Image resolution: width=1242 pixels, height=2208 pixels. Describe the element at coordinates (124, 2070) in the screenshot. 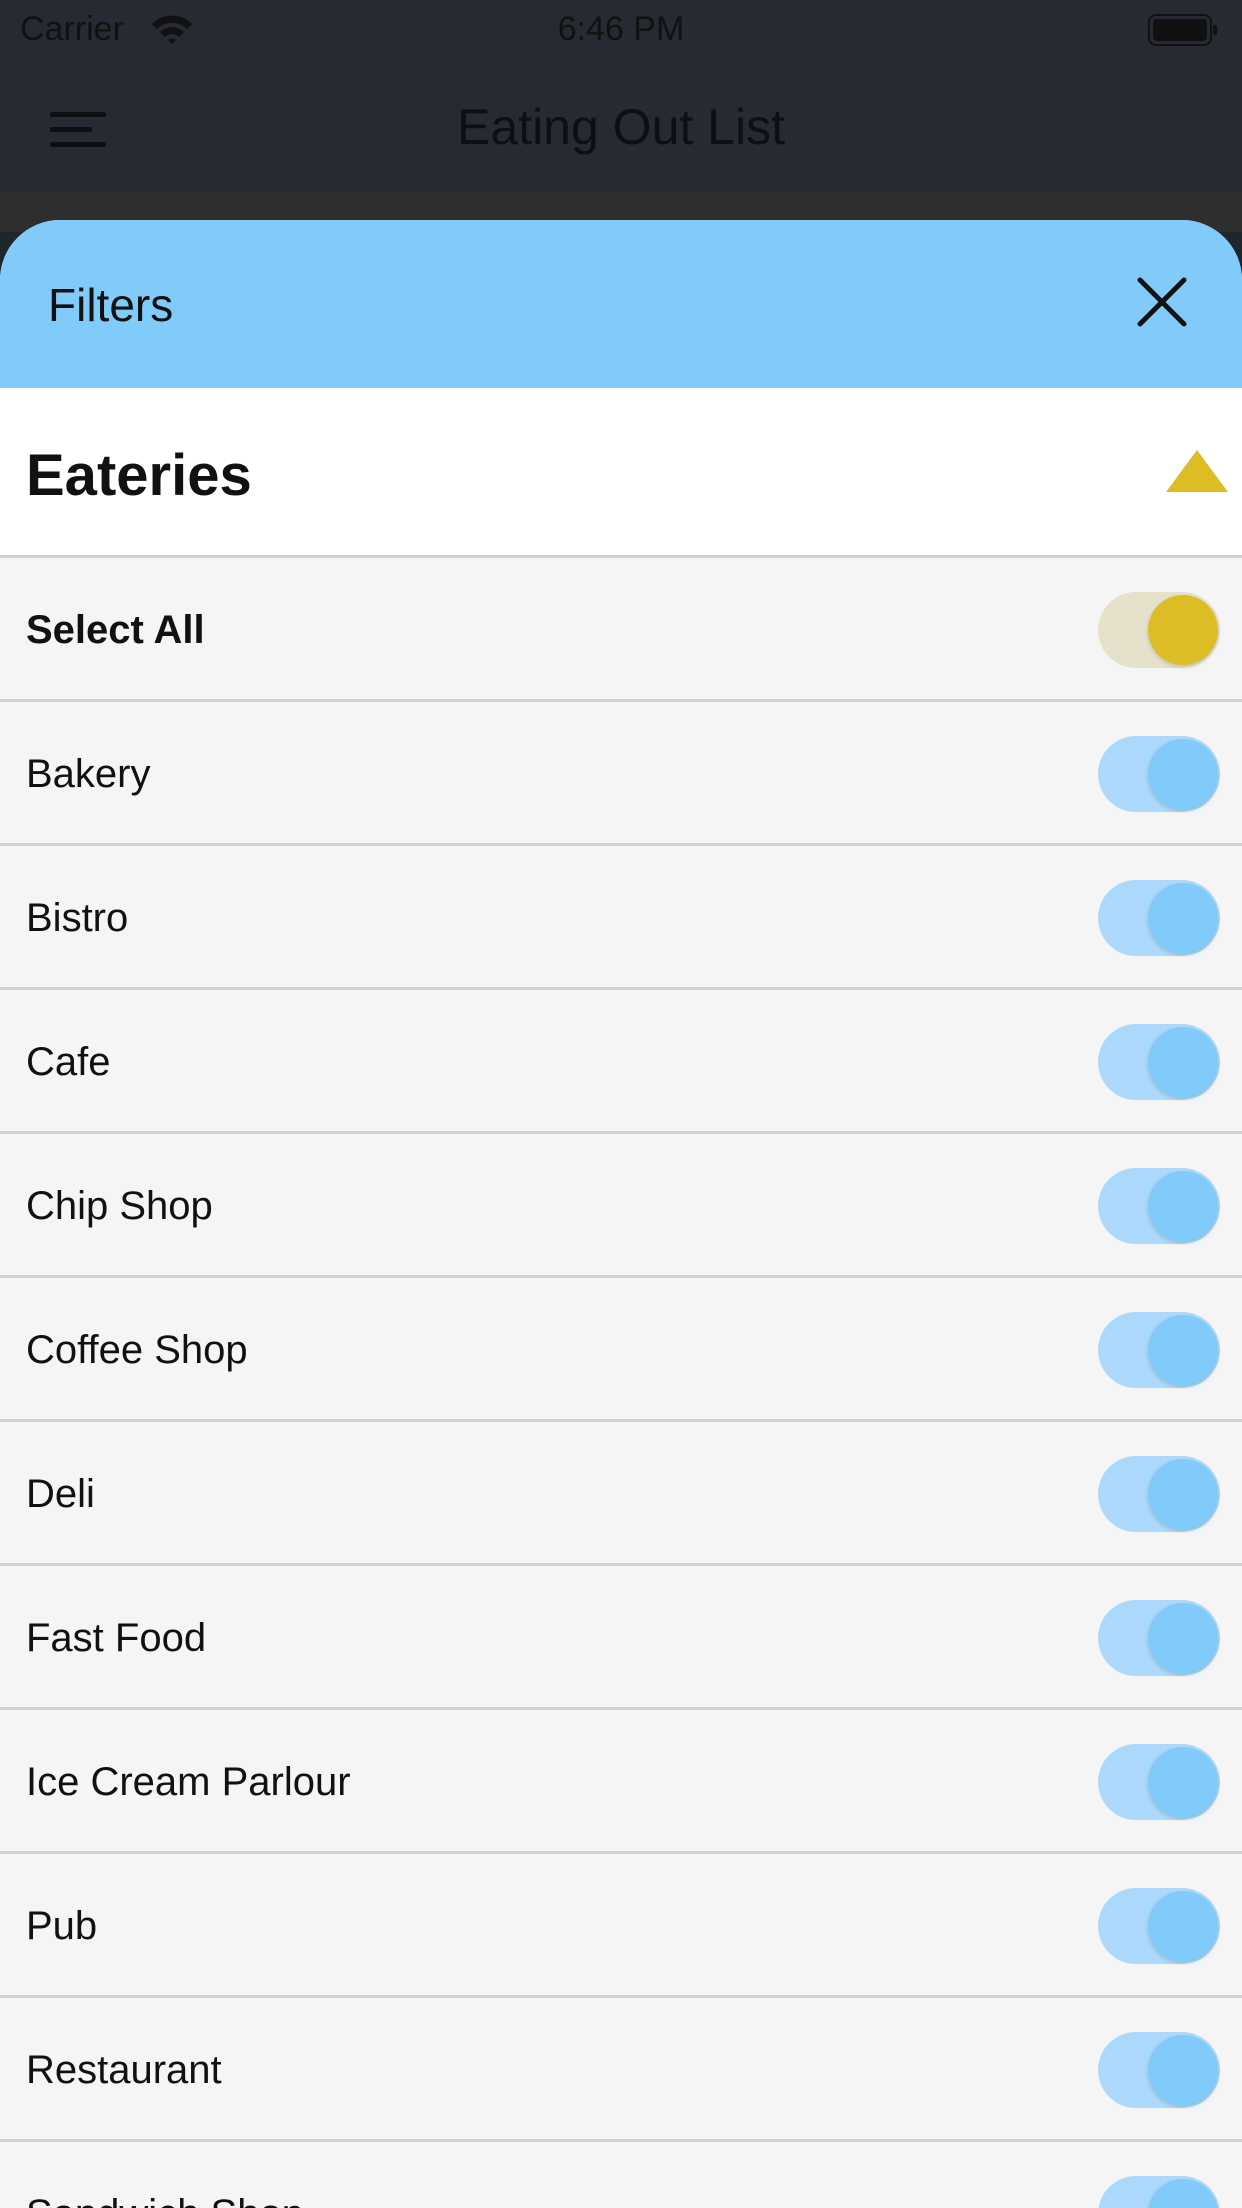

I see `list-item-label: Restaurant` at that location.